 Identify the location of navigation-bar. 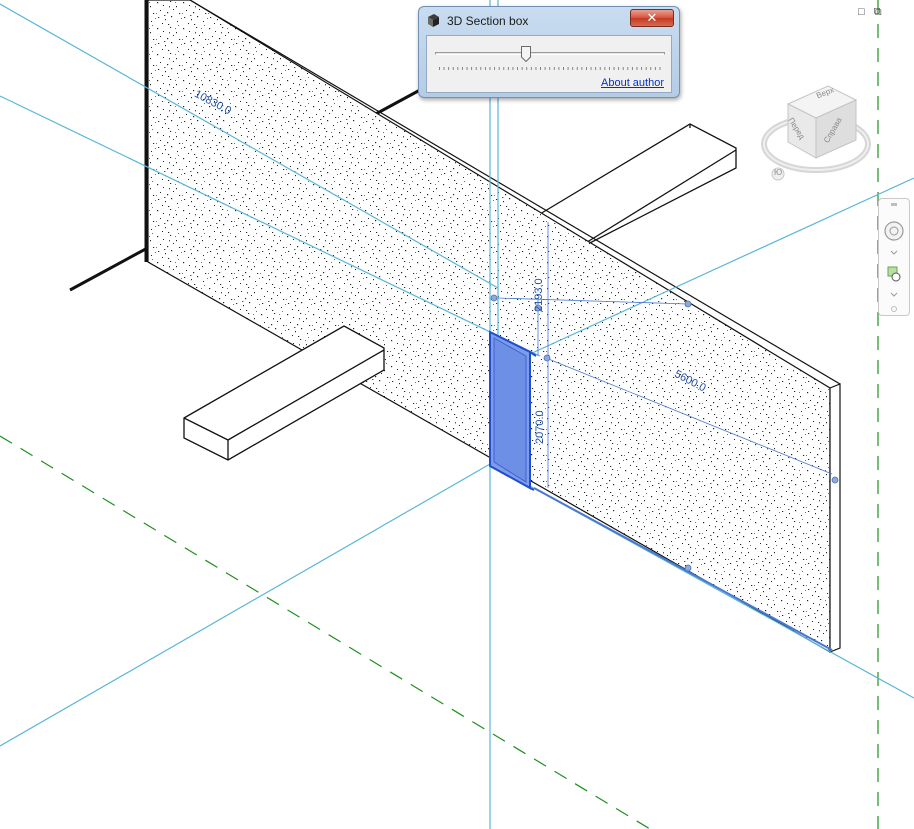
(894, 257).